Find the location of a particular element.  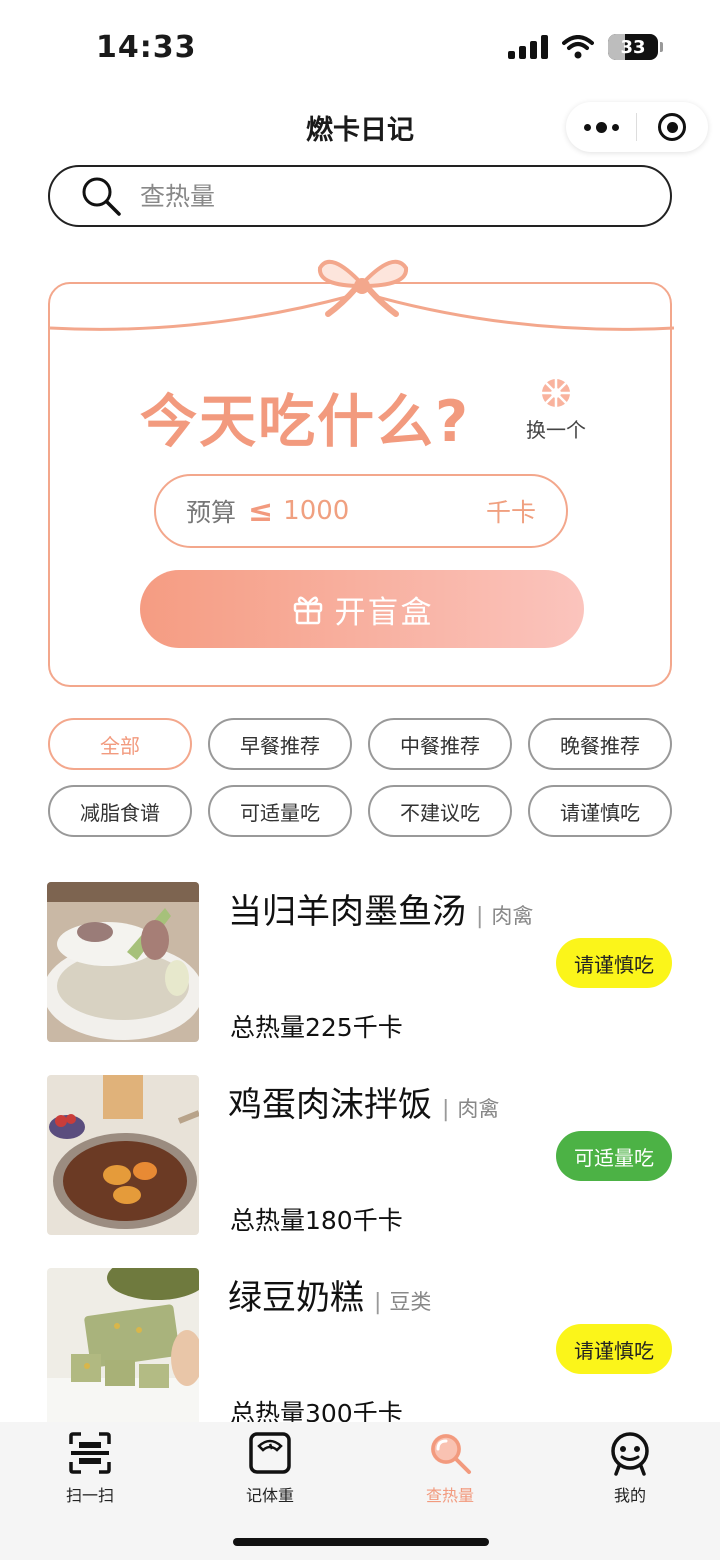

tab-label: 扫一扫 is located at coordinates (89, 1495).